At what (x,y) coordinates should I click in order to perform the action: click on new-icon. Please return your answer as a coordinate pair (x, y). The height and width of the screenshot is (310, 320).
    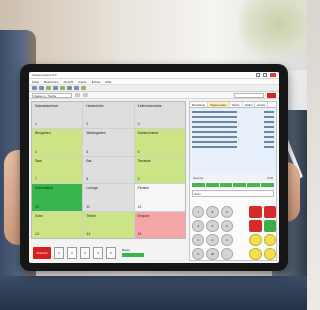
    Looking at the image, I should click on (34, 88).